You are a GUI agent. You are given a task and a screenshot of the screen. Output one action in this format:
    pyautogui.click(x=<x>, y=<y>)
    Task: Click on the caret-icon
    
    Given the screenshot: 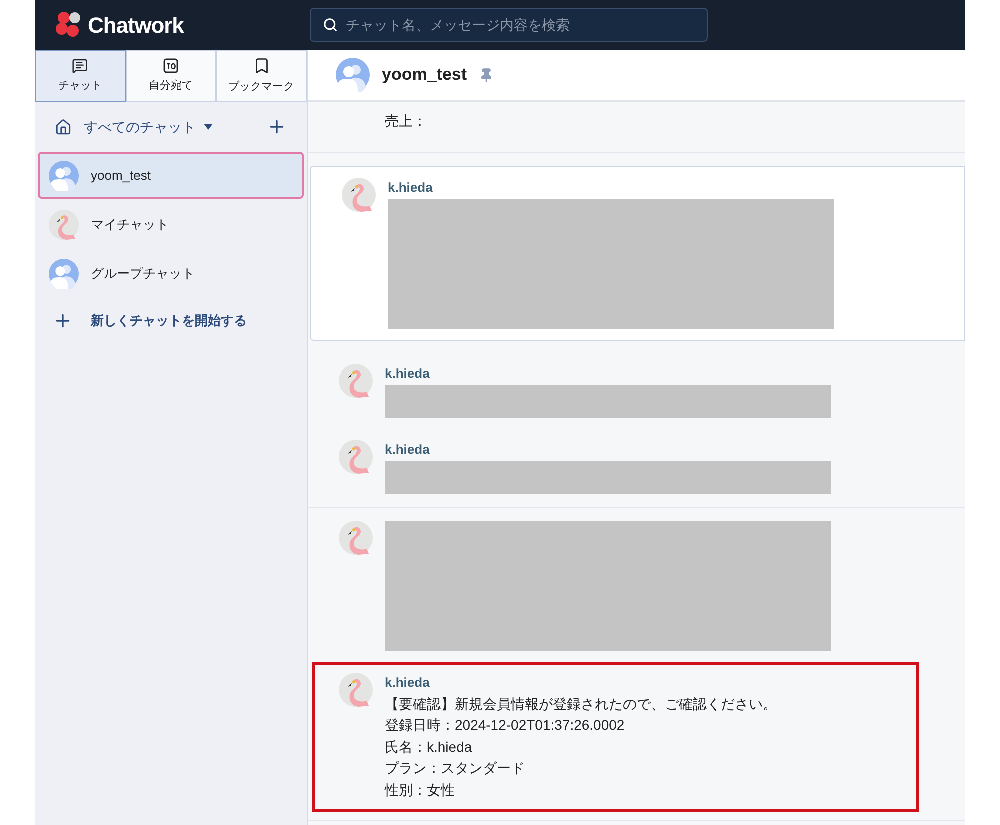 What is the action you would take?
    pyautogui.click(x=208, y=127)
    